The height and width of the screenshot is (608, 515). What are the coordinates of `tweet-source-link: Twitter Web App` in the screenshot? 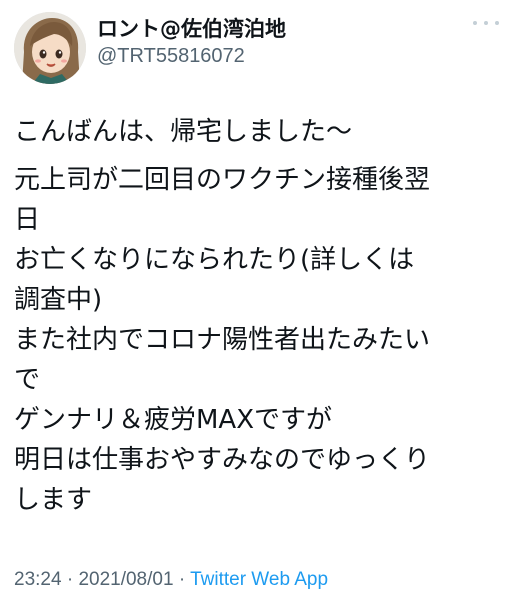 It's located at (259, 579).